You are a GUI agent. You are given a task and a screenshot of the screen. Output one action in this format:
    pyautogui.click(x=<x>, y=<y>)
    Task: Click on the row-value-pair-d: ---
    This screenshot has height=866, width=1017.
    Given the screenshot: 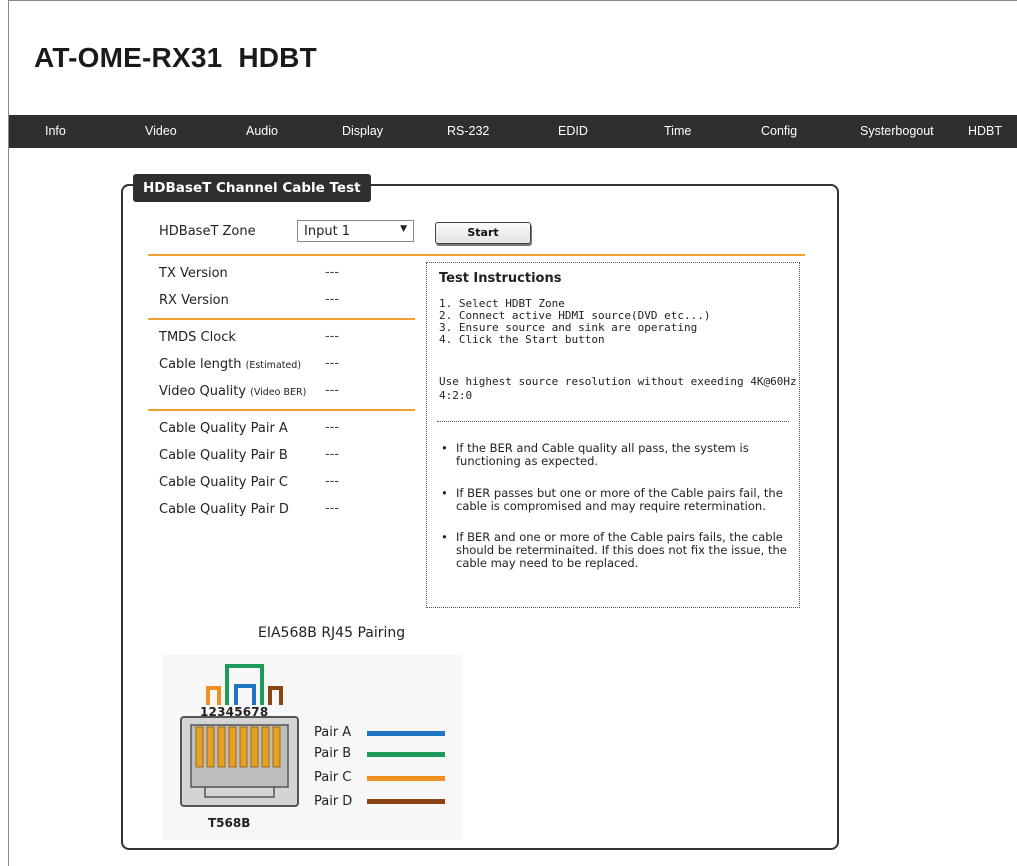 What is the action you would take?
    pyautogui.click(x=332, y=508)
    